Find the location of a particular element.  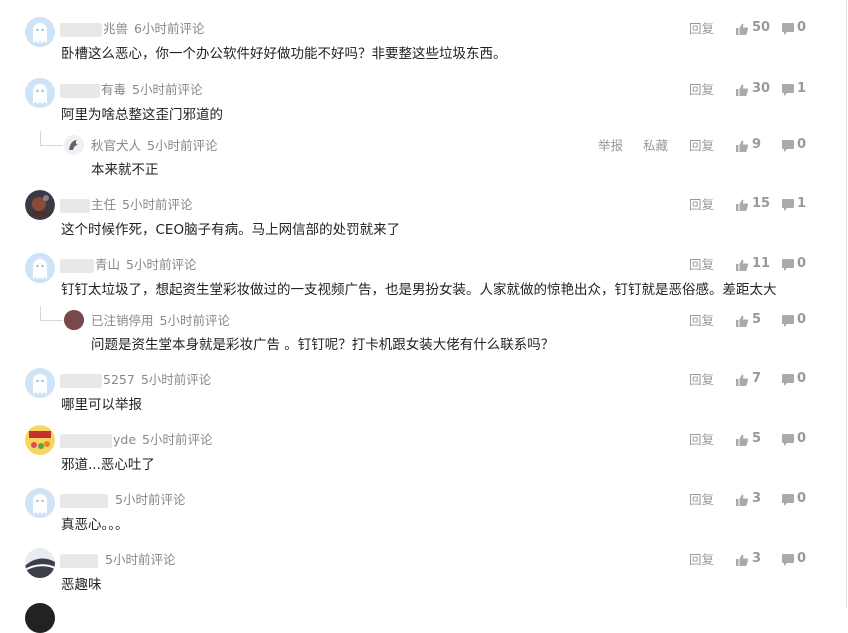

like-count: 15 is located at coordinates (761, 203).